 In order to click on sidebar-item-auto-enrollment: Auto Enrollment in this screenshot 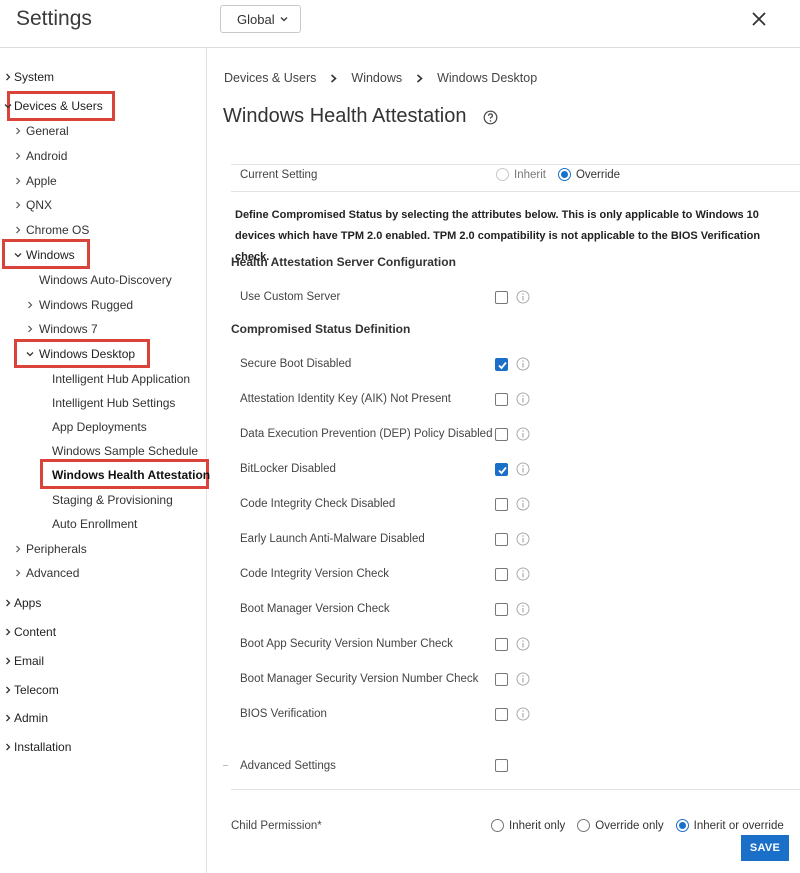, I will do `click(94, 524)`.